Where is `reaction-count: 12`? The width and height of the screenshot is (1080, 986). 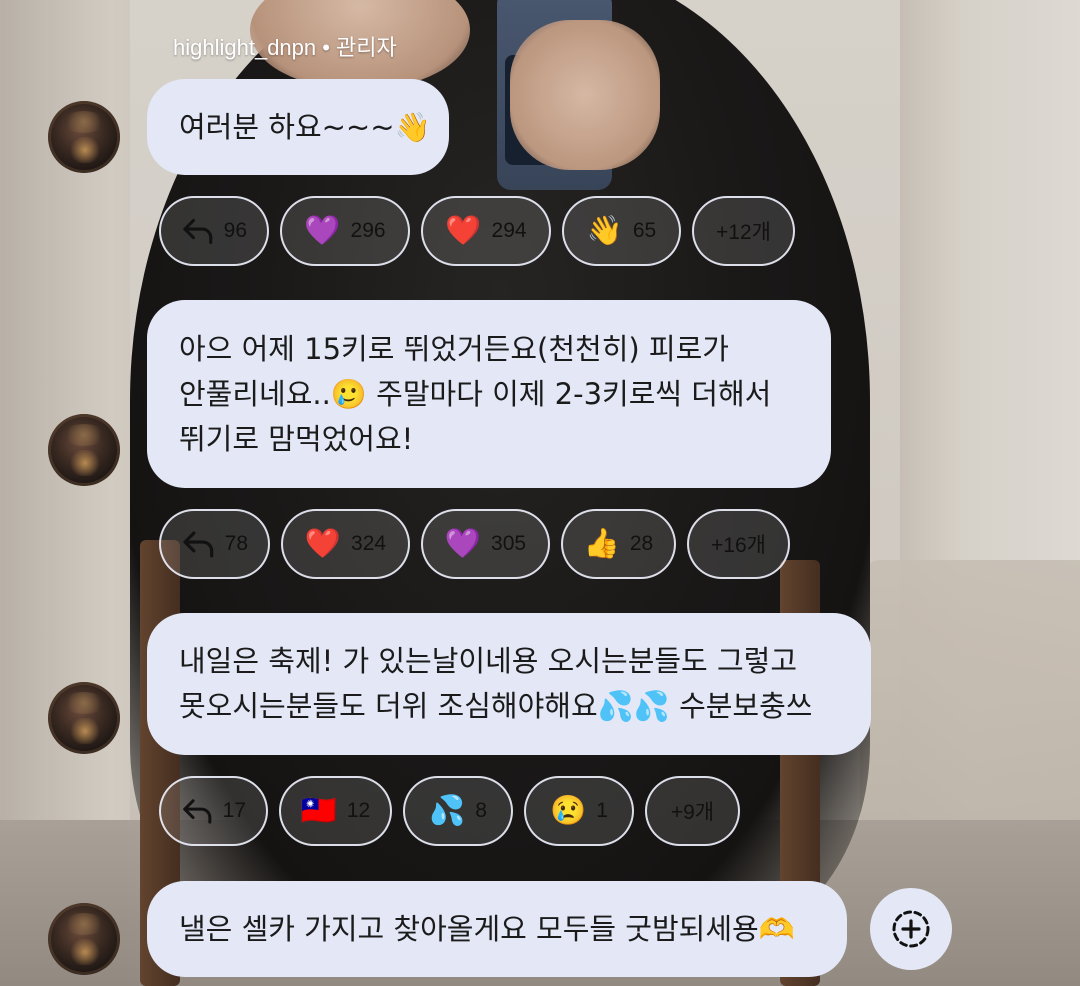 reaction-count: 12 is located at coordinates (358, 810).